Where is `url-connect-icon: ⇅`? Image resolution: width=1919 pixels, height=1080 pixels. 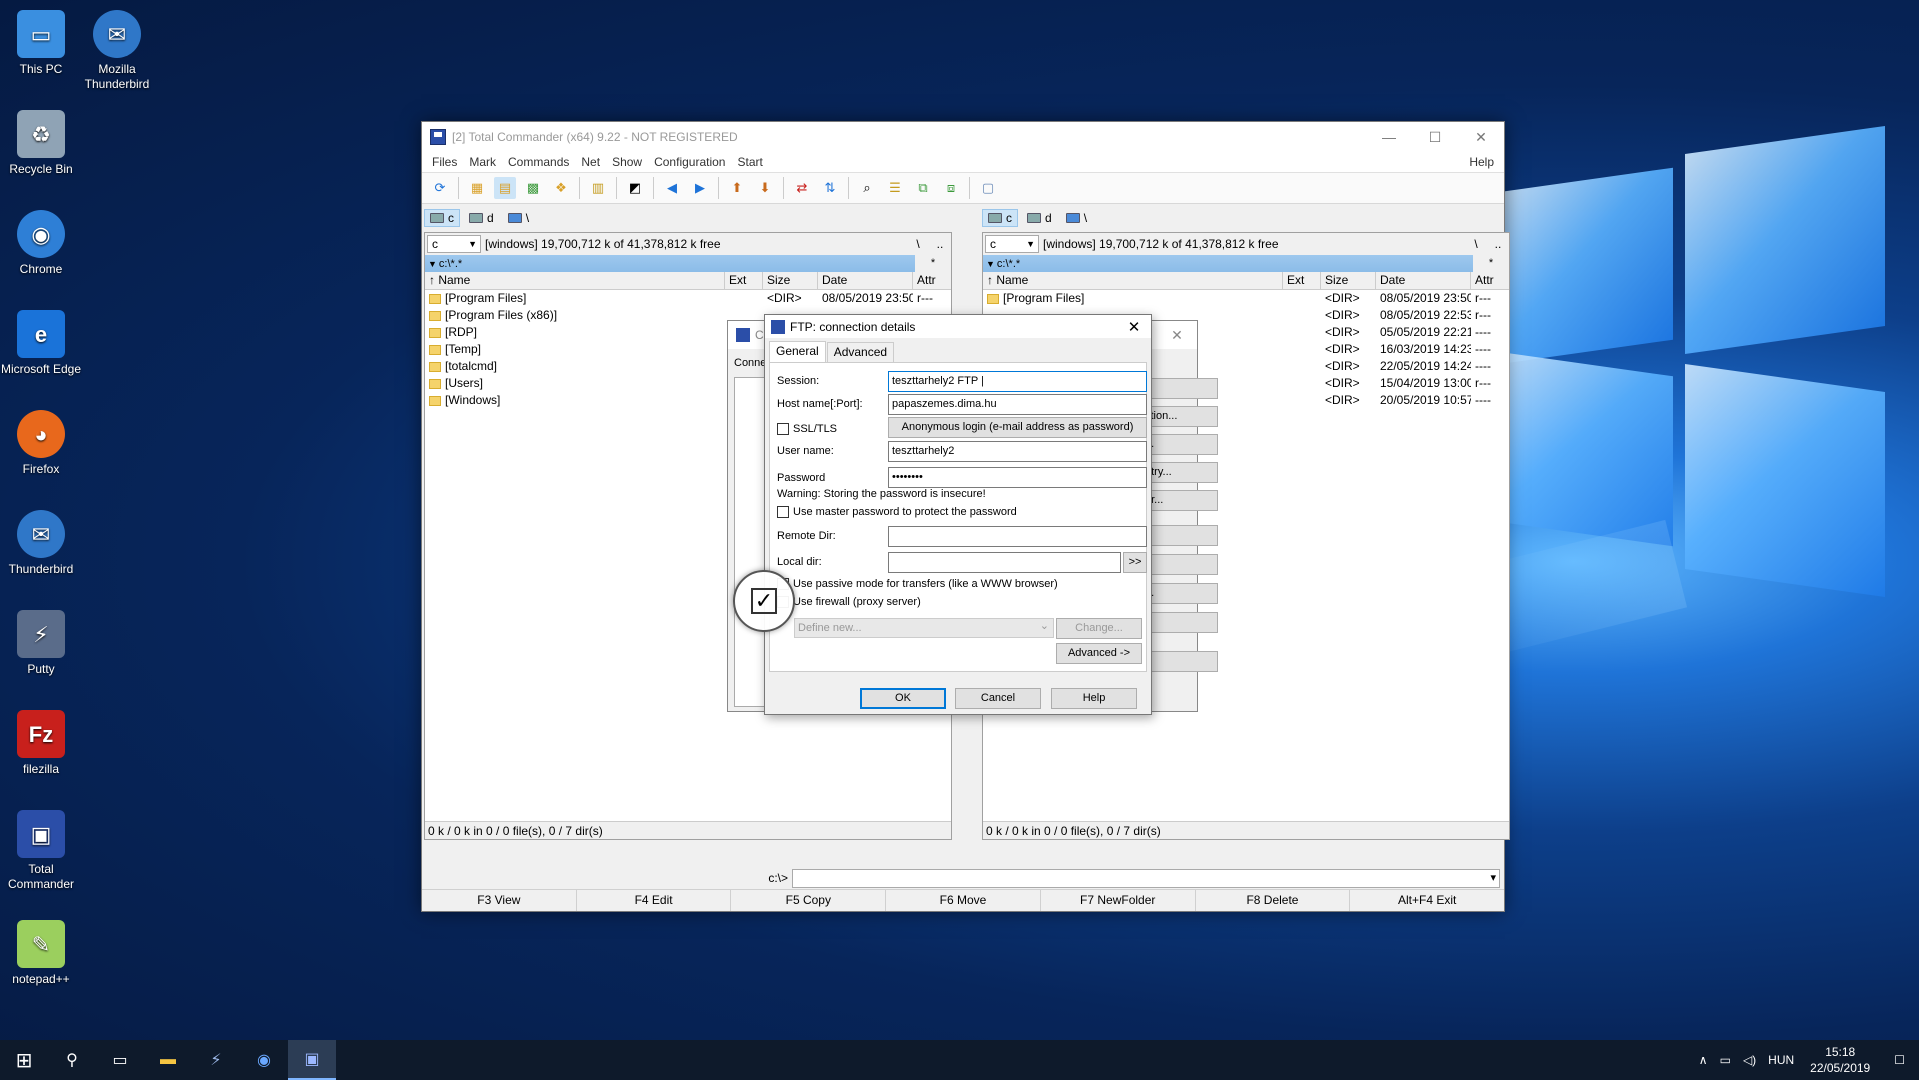 url-connect-icon: ⇅ is located at coordinates (830, 188).